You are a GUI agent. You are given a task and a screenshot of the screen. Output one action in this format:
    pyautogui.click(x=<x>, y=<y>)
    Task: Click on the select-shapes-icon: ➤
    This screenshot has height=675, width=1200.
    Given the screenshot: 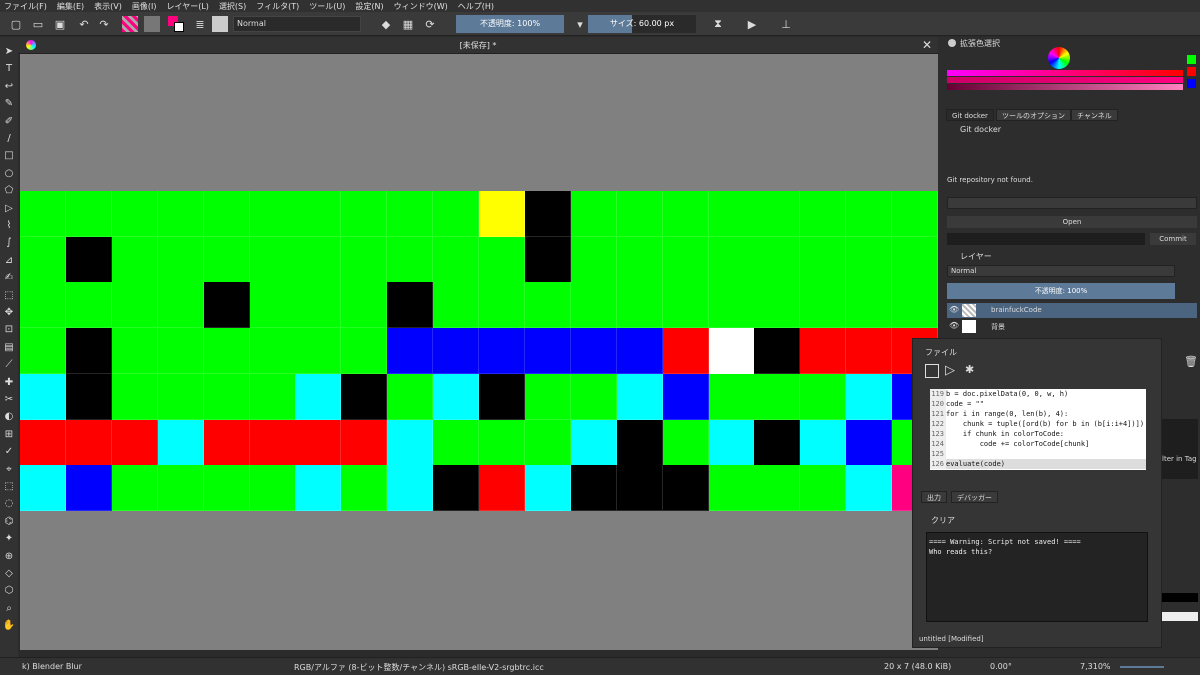 What is the action you would take?
    pyautogui.click(x=9, y=52)
    